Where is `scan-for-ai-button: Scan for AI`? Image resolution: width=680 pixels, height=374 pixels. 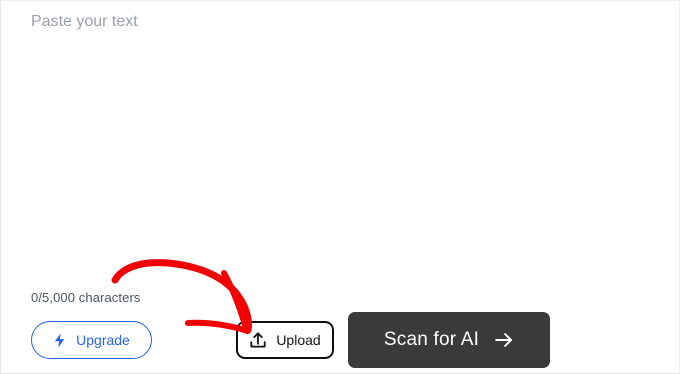
scan-for-ai-button: Scan for AI is located at coordinates (449, 340).